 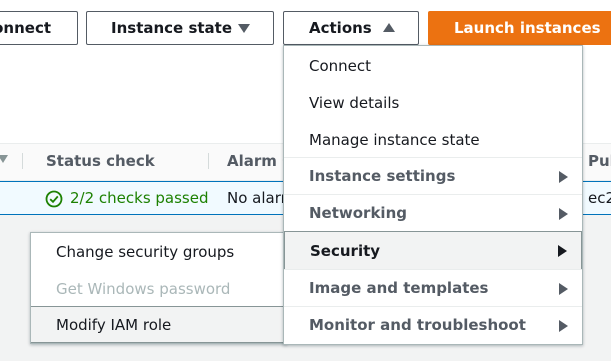 What do you see at coordinates (145, 251) in the screenshot?
I see `submenu-item-label: Change security groups` at bounding box center [145, 251].